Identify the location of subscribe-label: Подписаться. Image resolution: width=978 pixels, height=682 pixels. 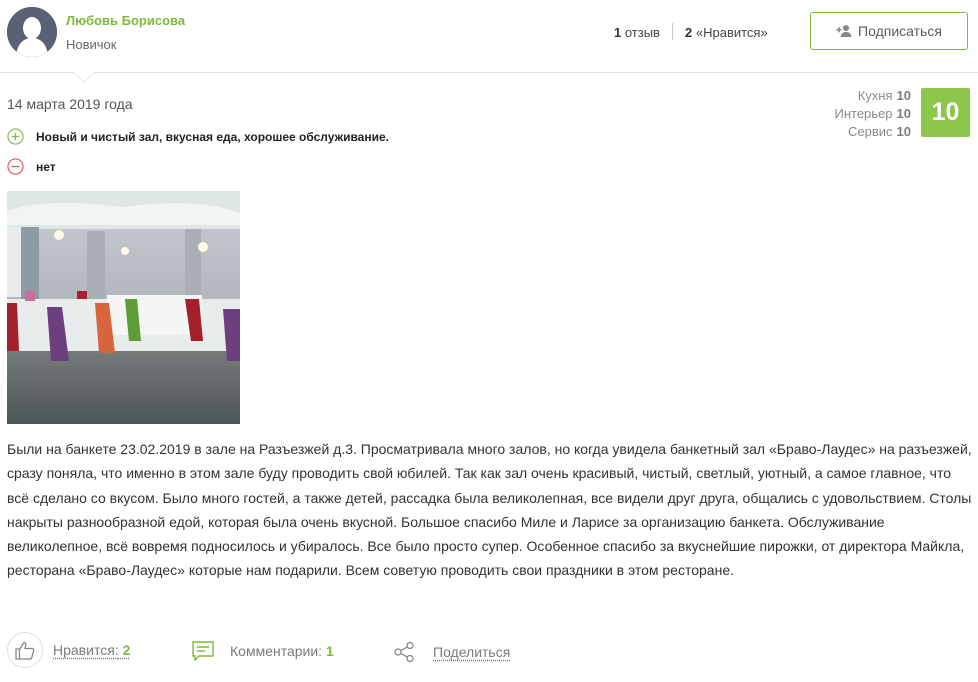
(900, 31).